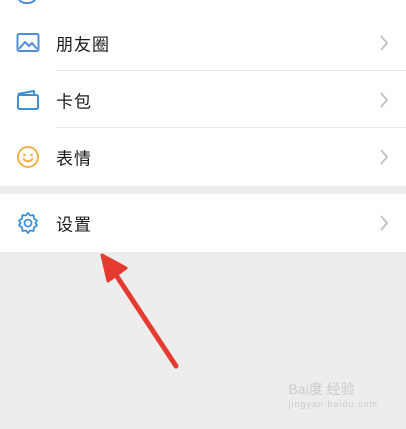 This screenshot has height=429, width=406. I want to click on photo-icon, so click(28, 43).